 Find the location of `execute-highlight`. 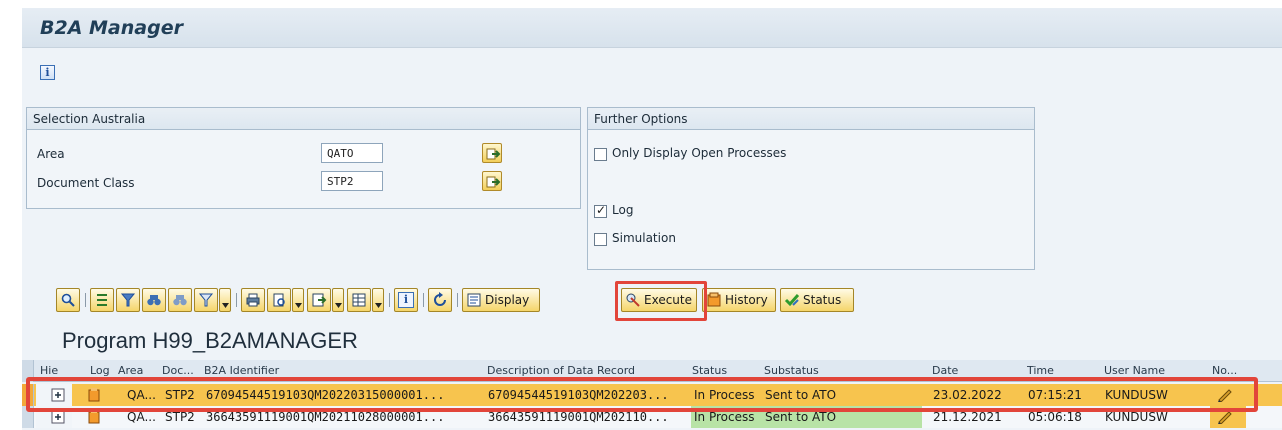

execute-highlight is located at coordinates (661, 301).